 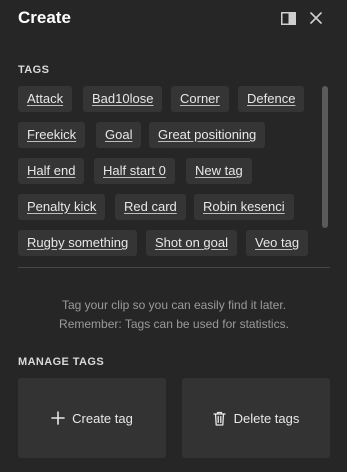 I want to click on tag-great-positioning: Great positioning, so click(x=207, y=135).